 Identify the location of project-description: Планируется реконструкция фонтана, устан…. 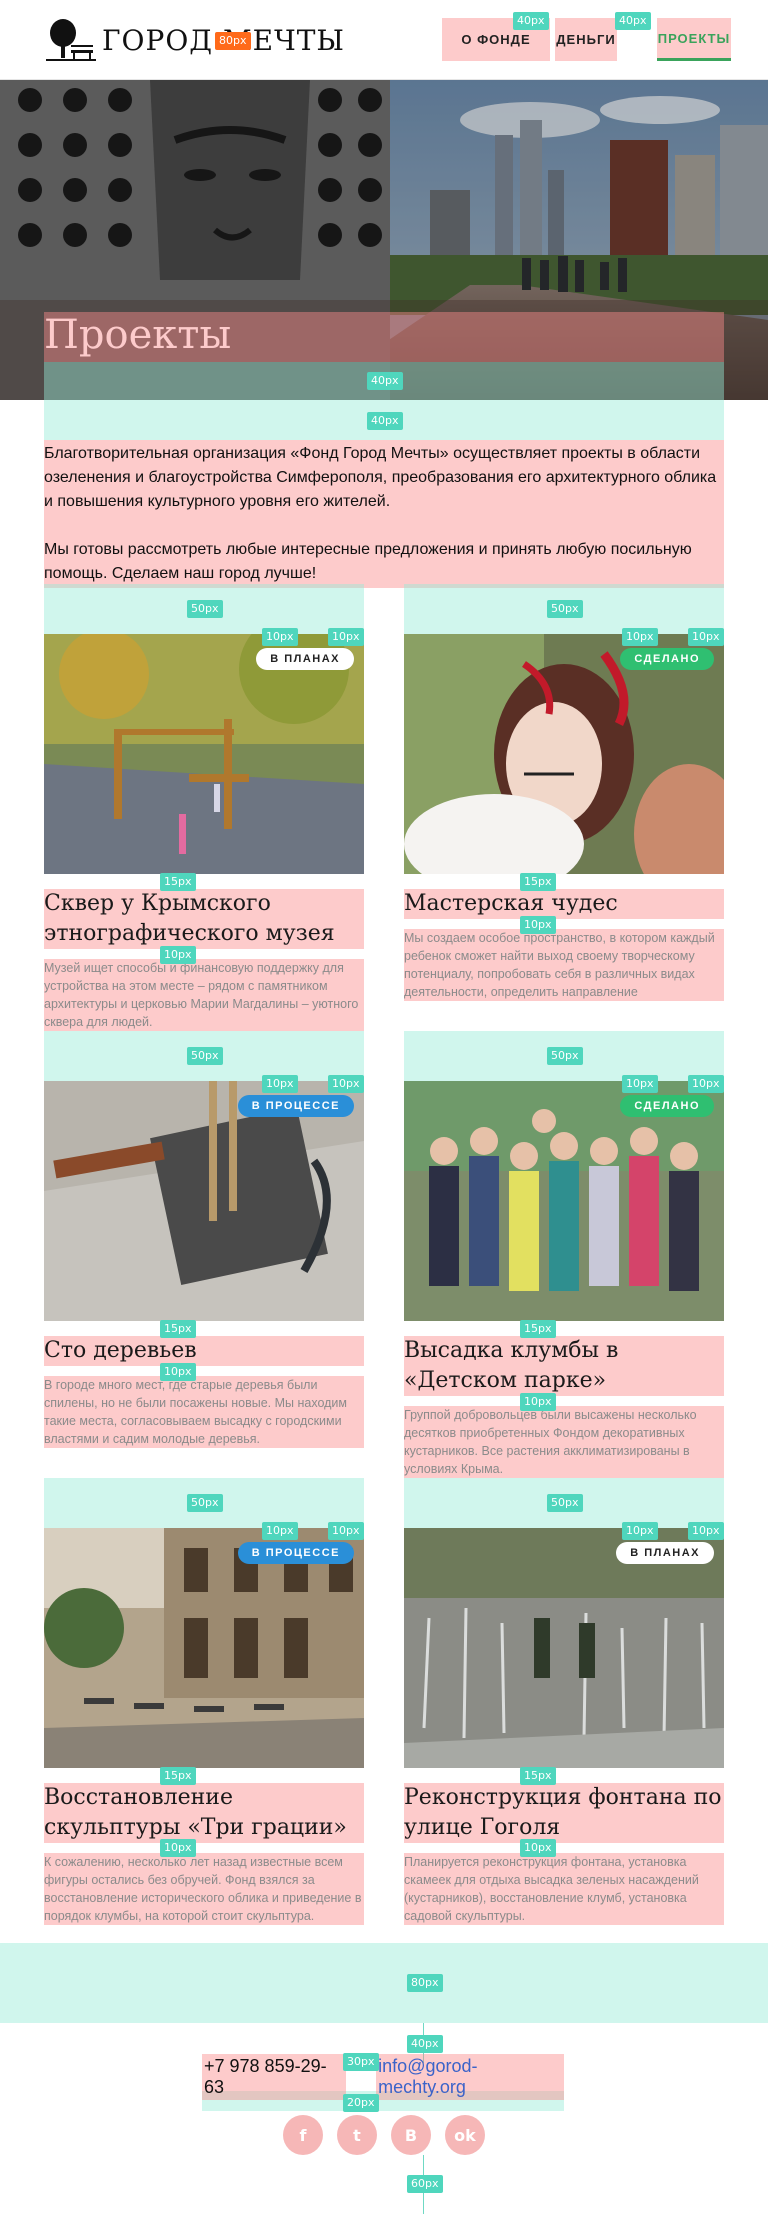
(564, 1889).